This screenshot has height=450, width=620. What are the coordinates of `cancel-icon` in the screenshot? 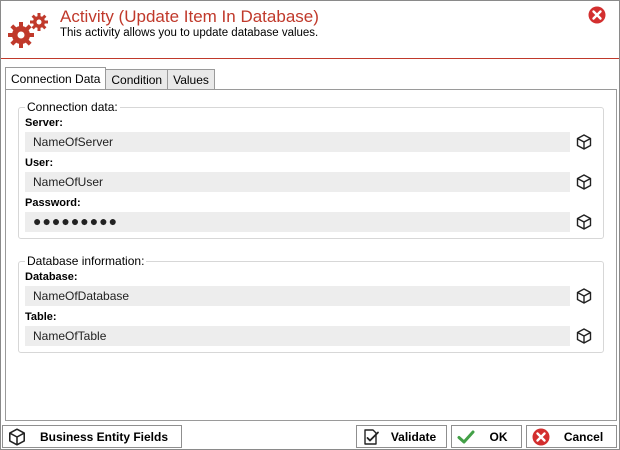 It's located at (541, 436).